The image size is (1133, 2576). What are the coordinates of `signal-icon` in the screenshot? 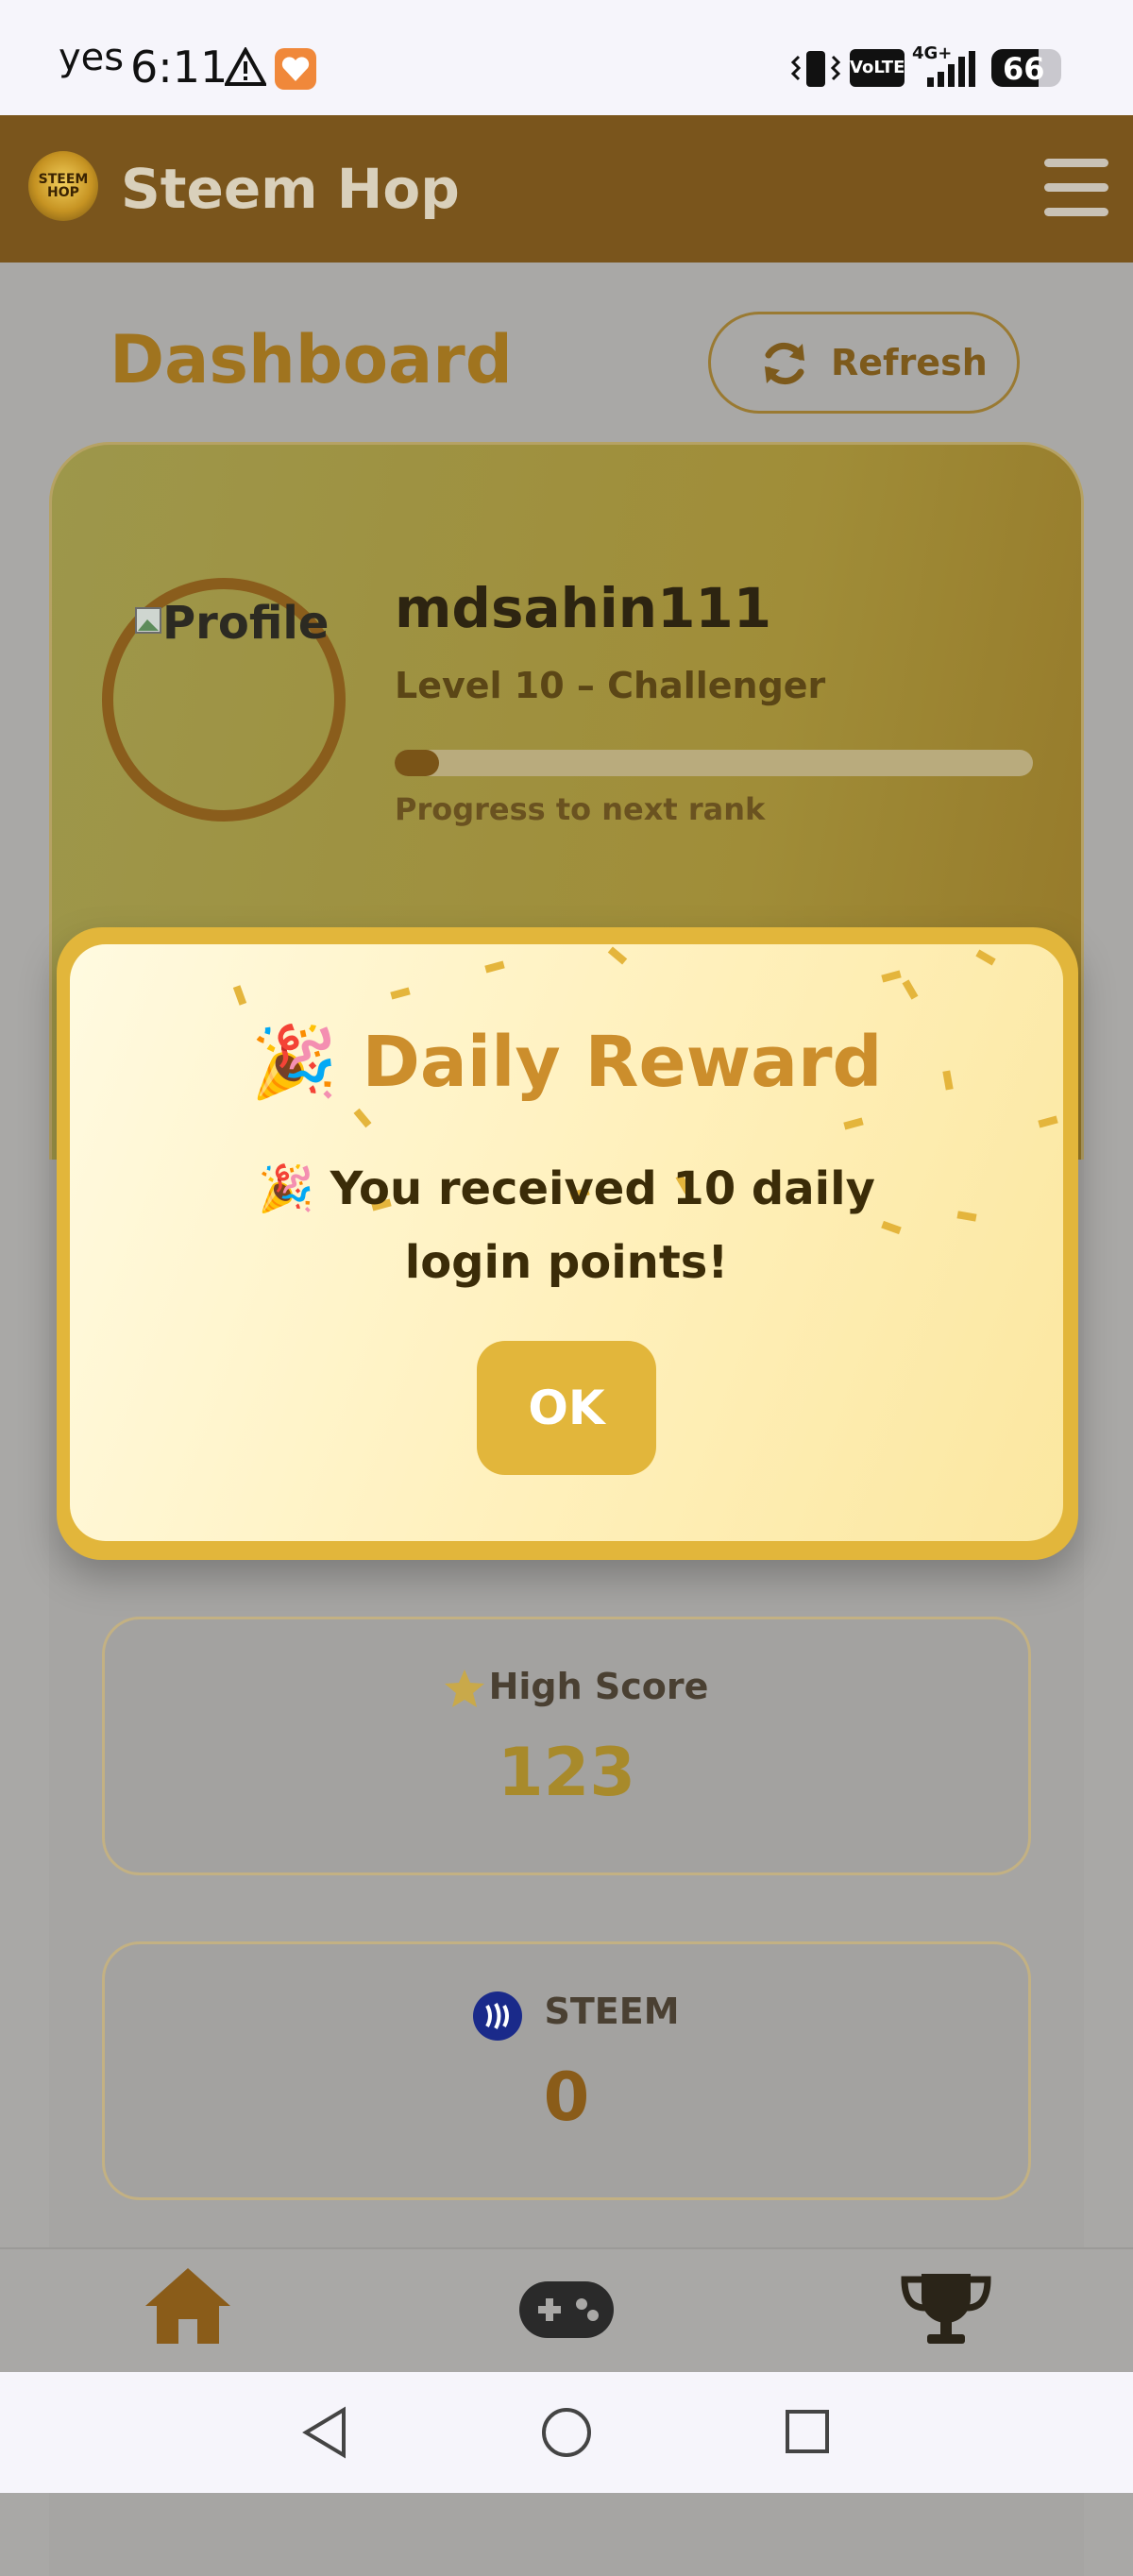 It's located at (951, 69).